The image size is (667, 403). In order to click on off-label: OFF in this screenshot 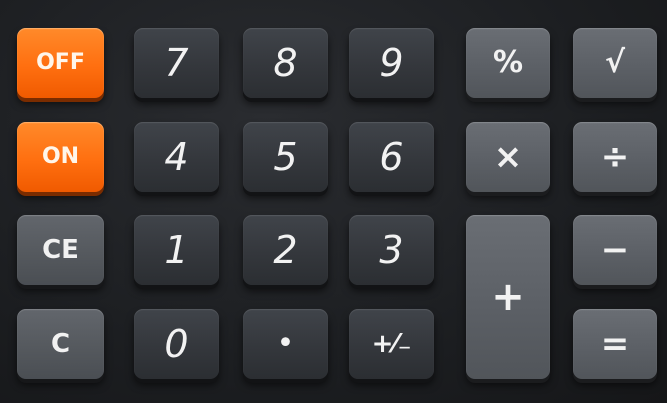, I will do `click(60, 62)`.